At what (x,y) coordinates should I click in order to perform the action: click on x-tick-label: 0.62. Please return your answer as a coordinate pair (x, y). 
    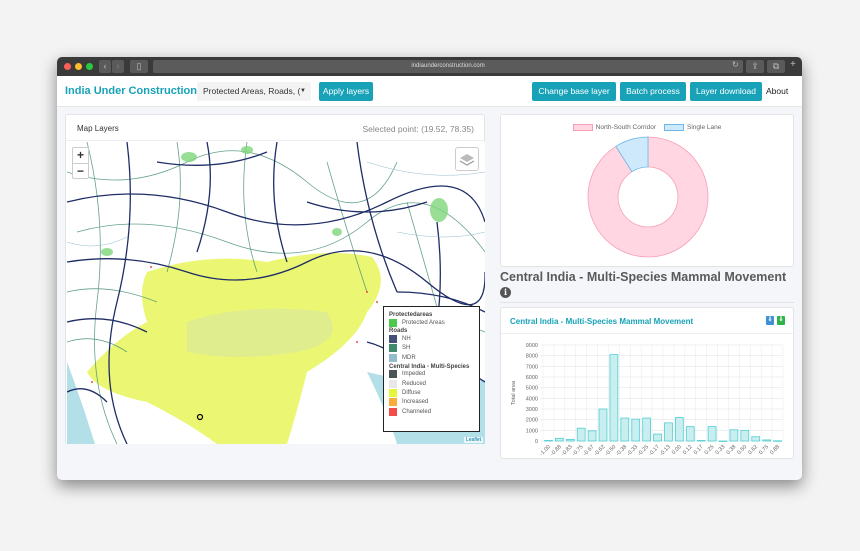
    Looking at the image, I should click on (753, 450).